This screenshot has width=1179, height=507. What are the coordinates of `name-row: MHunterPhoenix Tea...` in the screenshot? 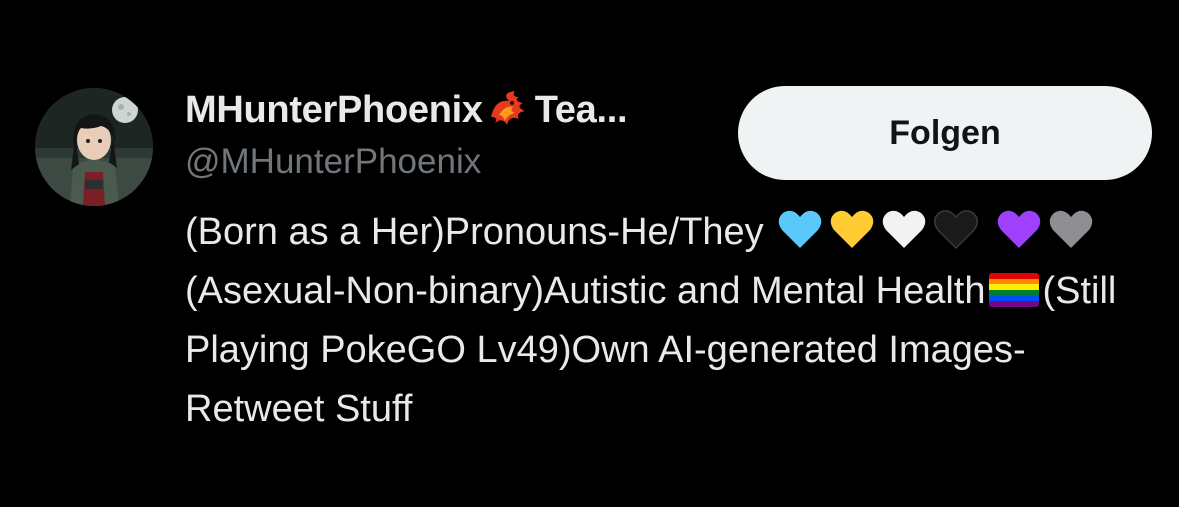 It's located at (455, 110).